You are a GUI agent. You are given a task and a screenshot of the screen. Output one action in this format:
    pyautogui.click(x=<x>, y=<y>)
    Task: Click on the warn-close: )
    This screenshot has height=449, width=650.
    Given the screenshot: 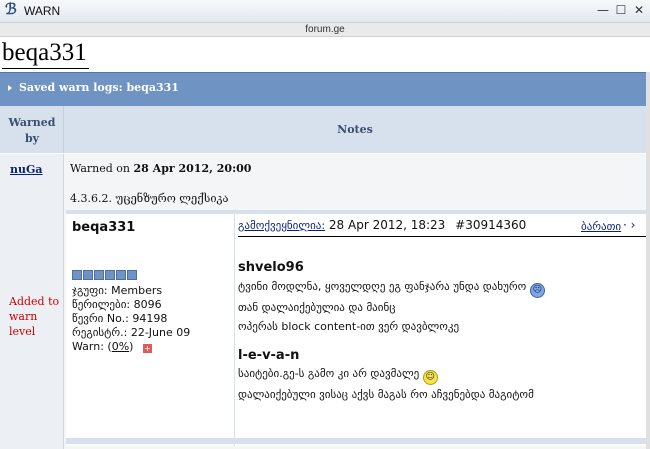 What is the action you would take?
    pyautogui.click(x=131, y=346)
    